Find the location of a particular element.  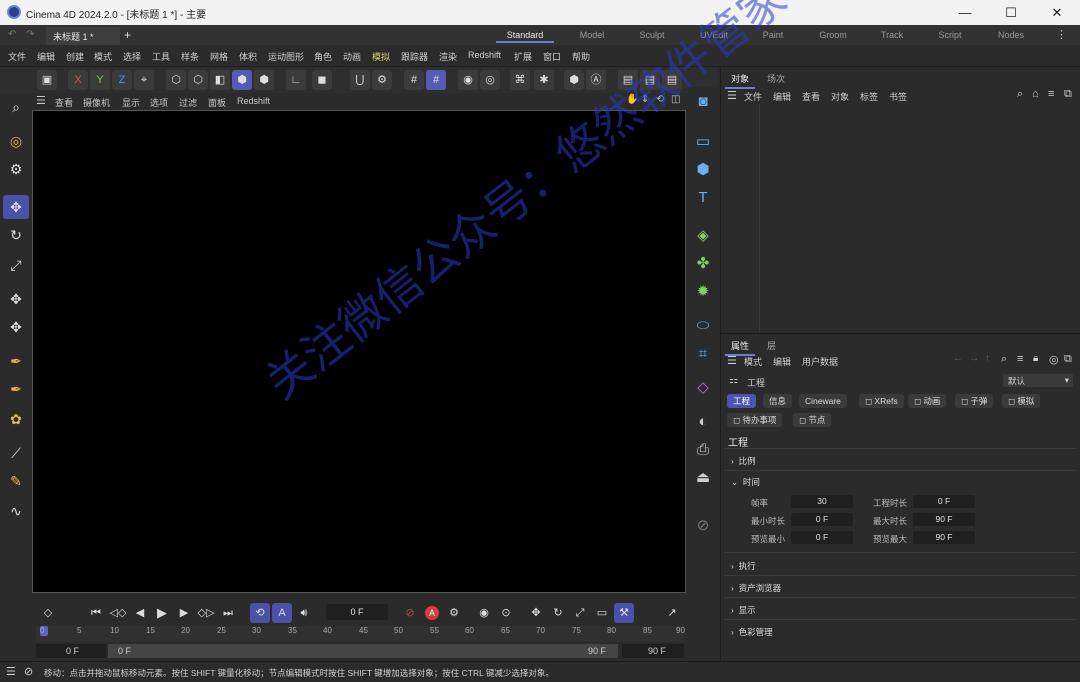

goto-end-icon: ⏭ is located at coordinates (228, 613).